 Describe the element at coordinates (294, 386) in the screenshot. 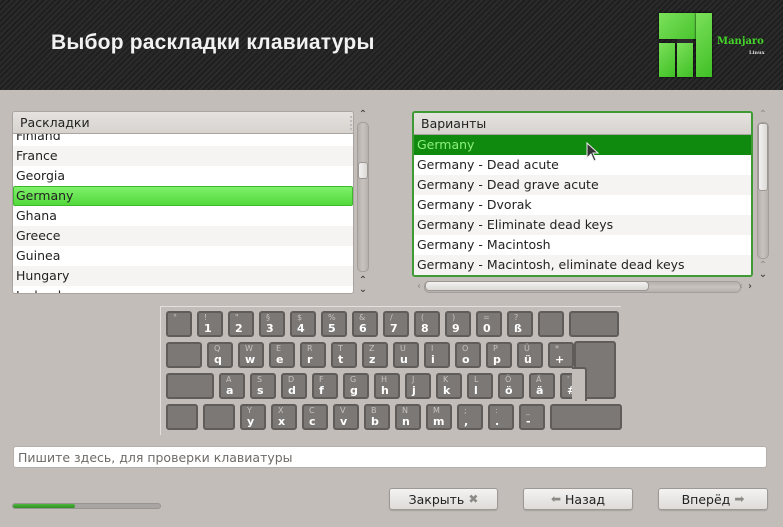

I see `keyboard-key: Dd` at that location.